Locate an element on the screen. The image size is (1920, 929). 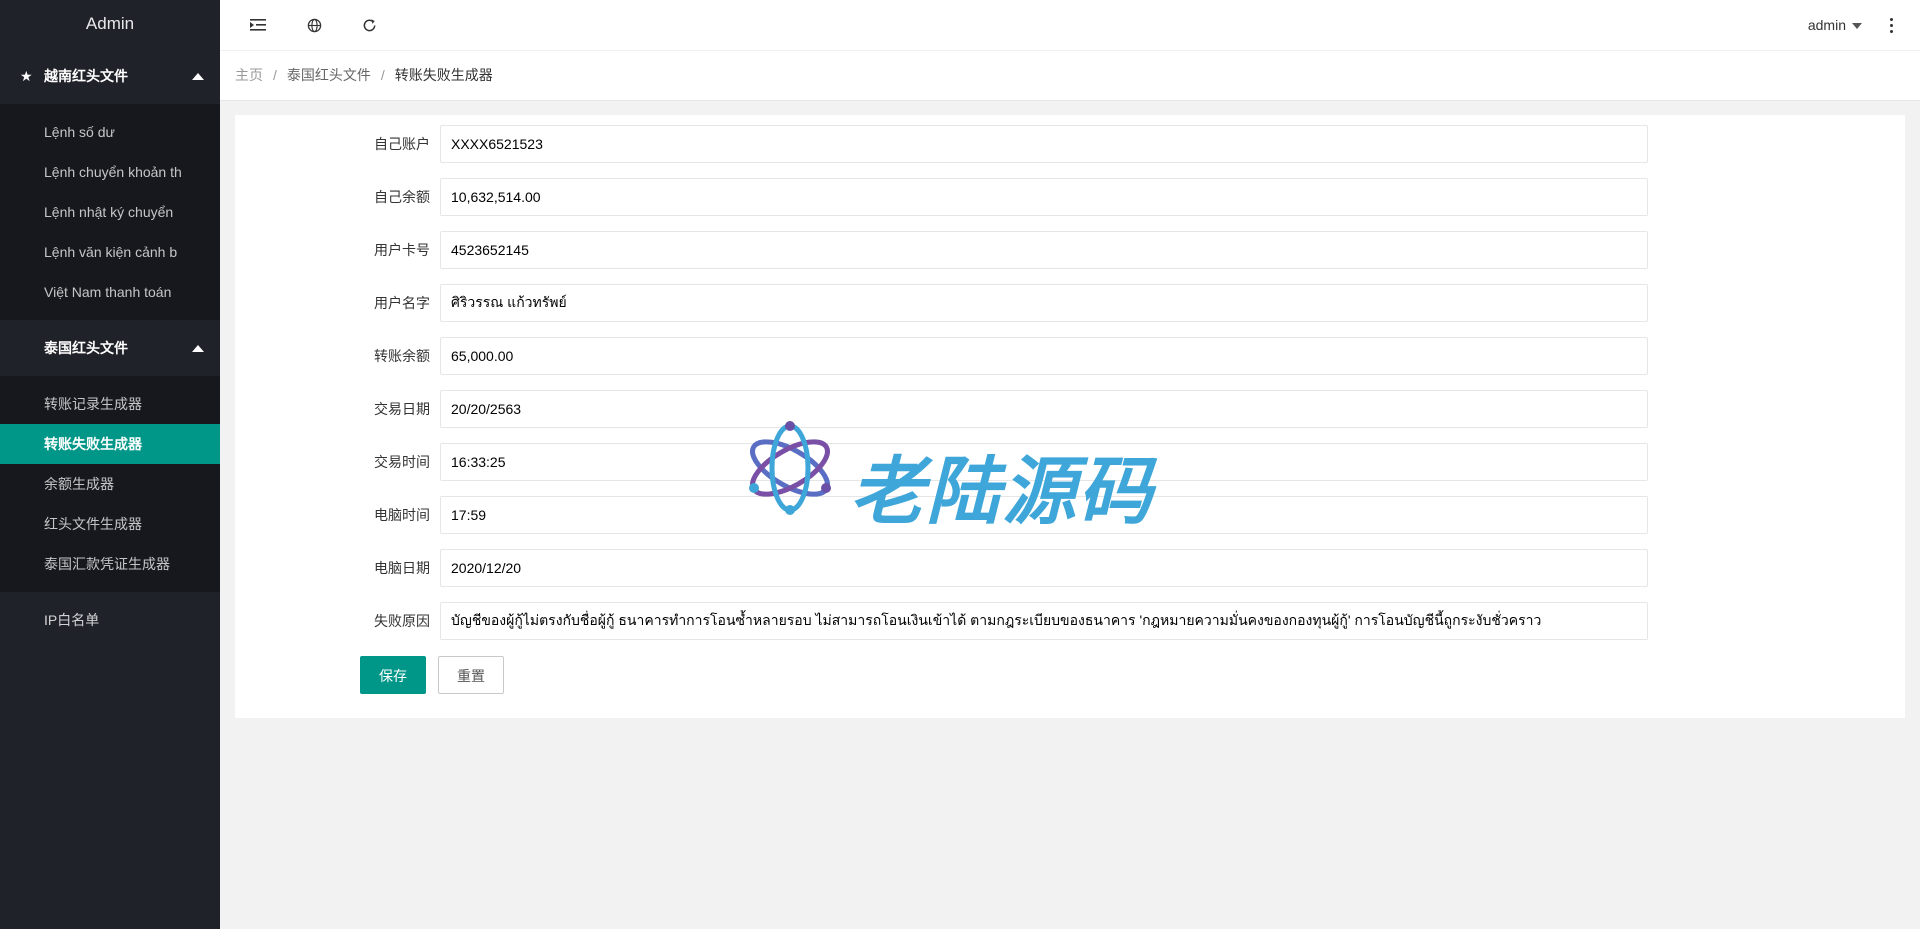
own-account-input is located at coordinates (1044, 144).